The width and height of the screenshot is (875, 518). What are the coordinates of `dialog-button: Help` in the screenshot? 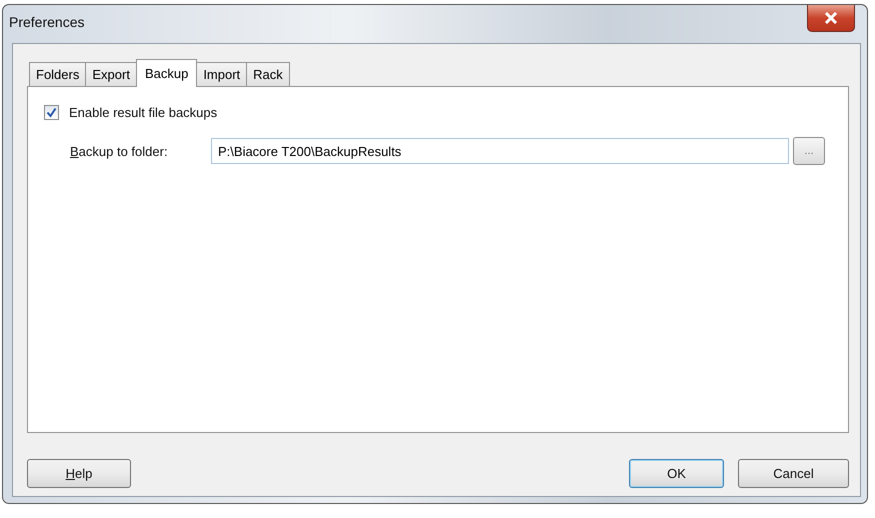 It's located at (79, 473).